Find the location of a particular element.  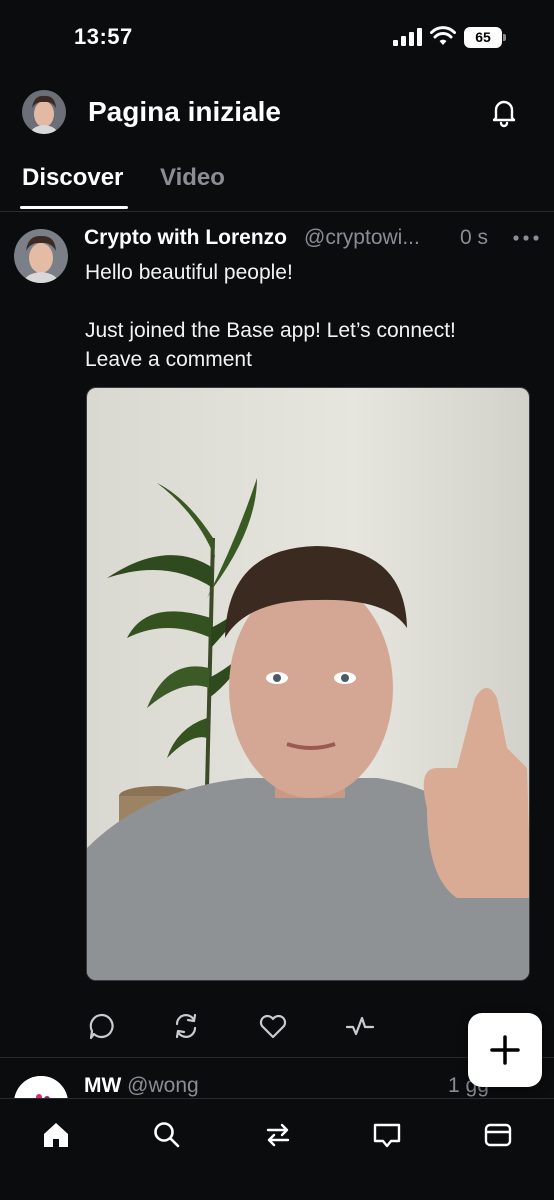

activity-icon is located at coordinates (360, 1026).